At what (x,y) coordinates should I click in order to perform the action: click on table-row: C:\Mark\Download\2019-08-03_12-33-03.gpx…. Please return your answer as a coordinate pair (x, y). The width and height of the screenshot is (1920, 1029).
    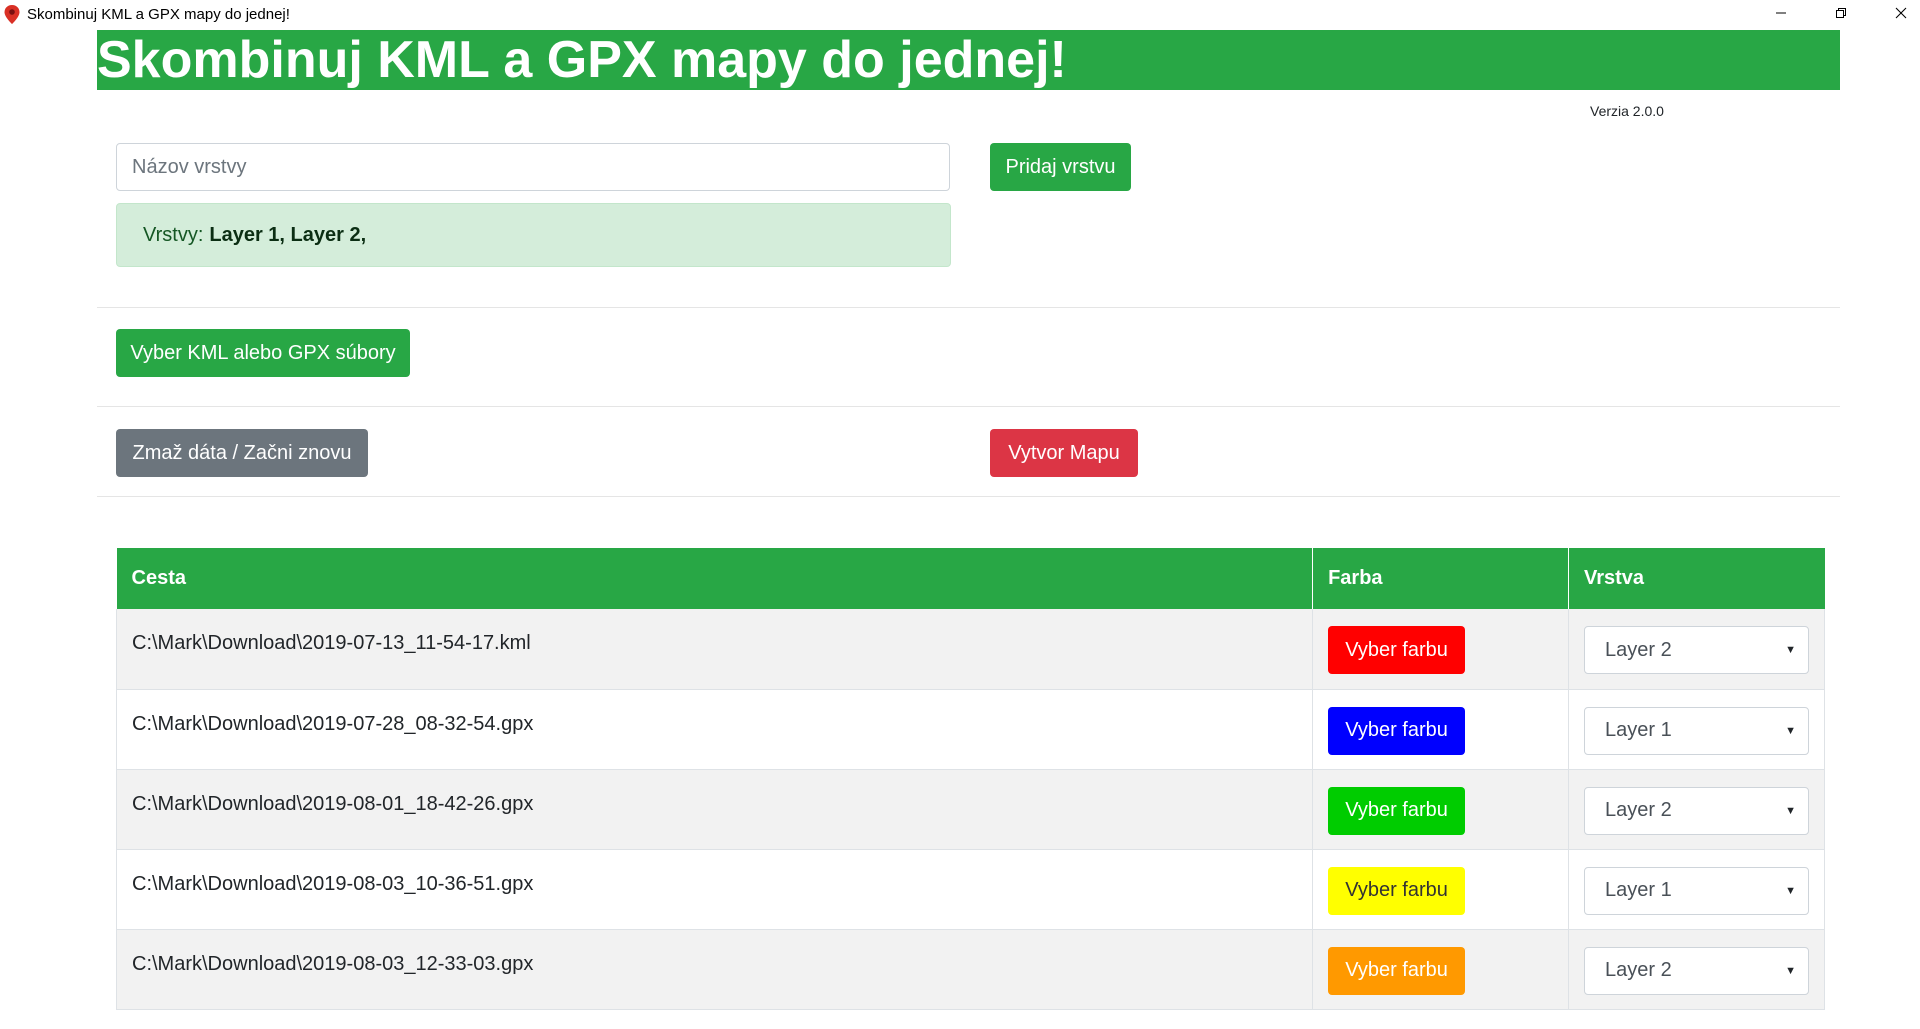
    Looking at the image, I should click on (970, 969).